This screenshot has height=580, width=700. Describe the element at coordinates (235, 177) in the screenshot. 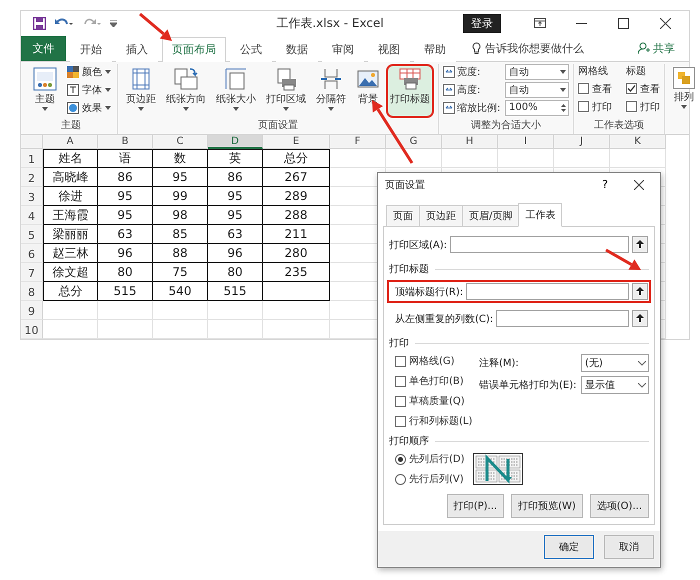

I see `table-cell: 86` at that location.